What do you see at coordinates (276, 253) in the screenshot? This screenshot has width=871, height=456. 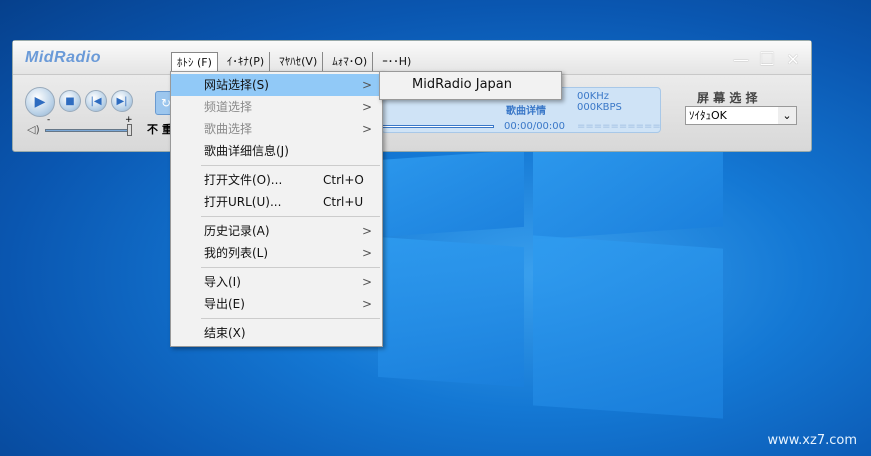 I see `menu-item-my-list: 我的列表(L) >` at bounding box center [276, 253].